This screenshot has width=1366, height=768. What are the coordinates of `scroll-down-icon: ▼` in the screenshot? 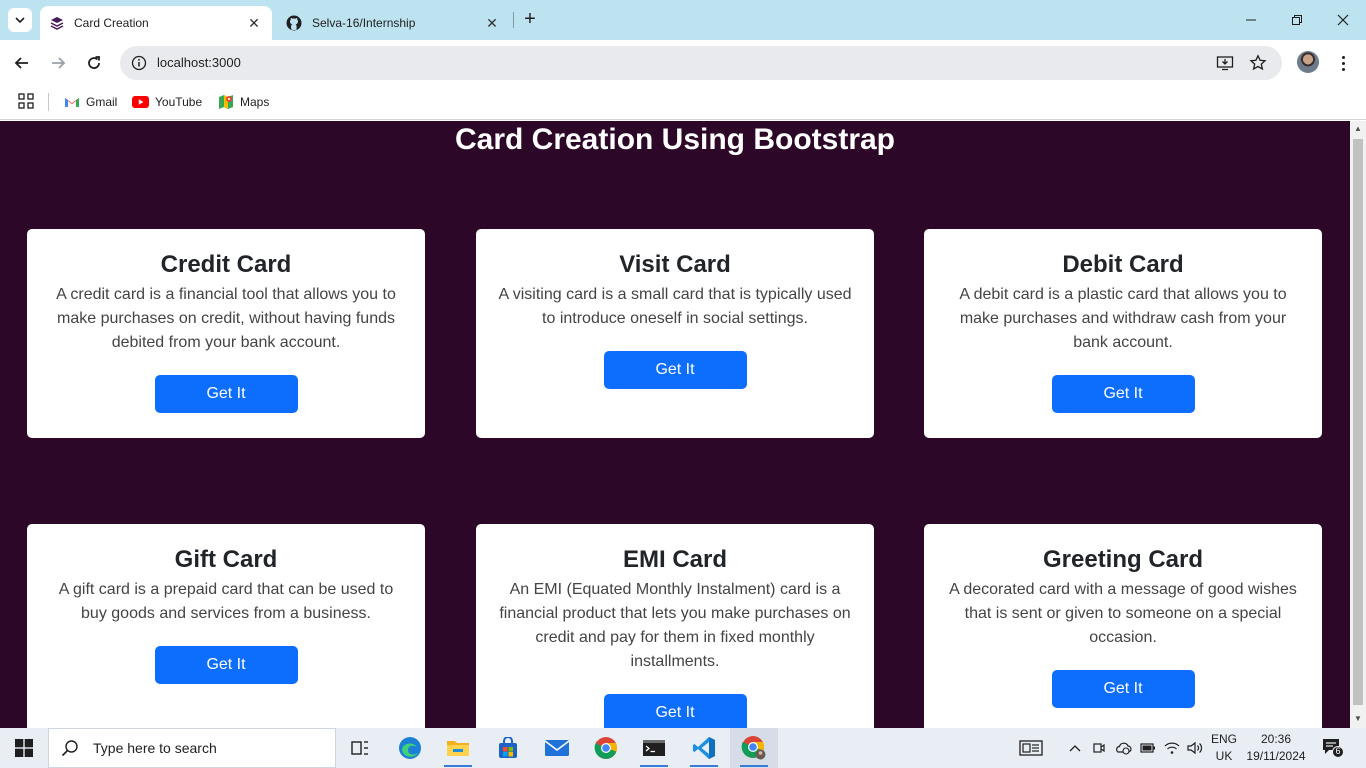 It's located at (1358, 719).